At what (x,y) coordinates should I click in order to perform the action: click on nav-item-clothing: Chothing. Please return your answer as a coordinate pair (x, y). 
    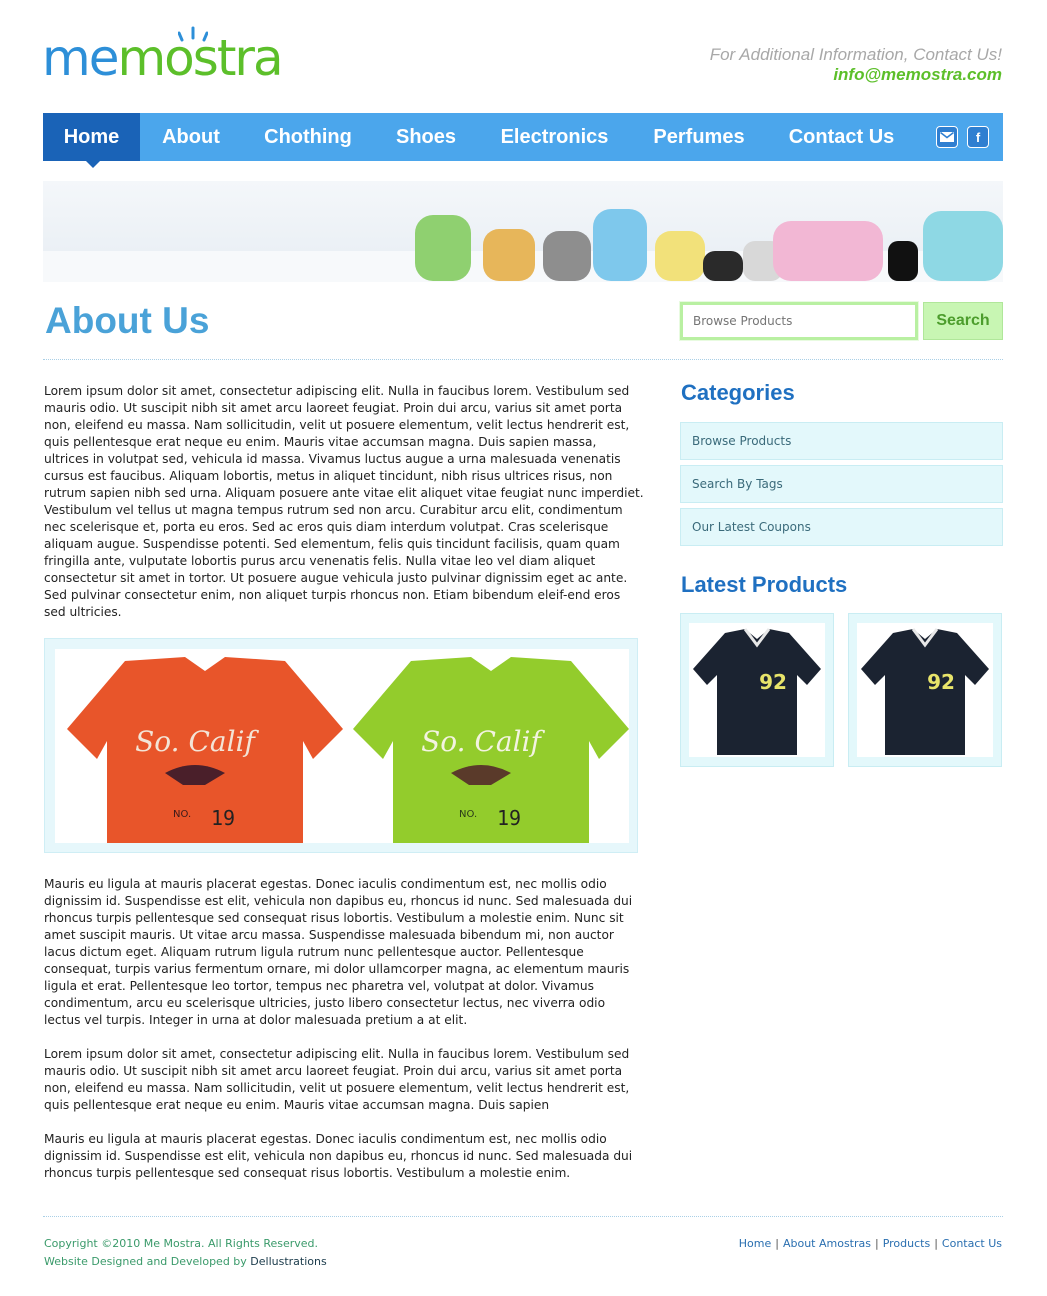
    Looking at the image, I should click on (308, 137).